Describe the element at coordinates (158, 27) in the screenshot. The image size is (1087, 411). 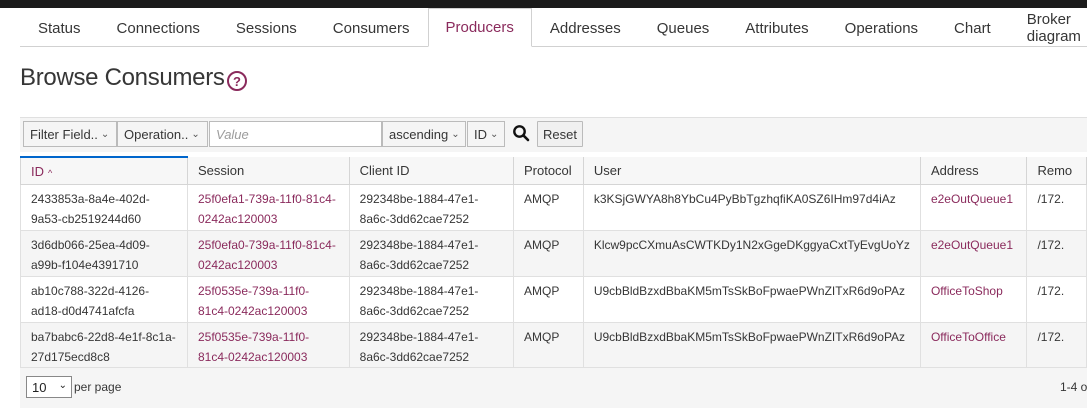
I see `tab-connections: Connections` at that location.